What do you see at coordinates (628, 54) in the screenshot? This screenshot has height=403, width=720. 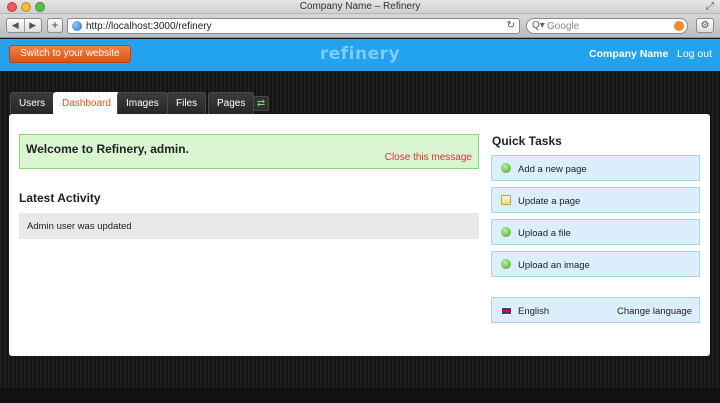 I see `company-name-link: Company Name` at bounding box center [628, 54].